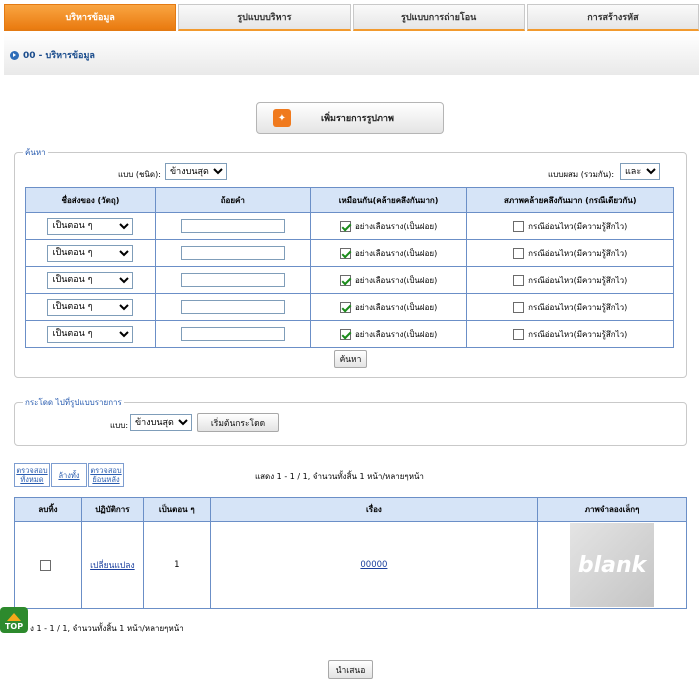 The image size is (700, 688). What do you see at coordinates (373, 565) in the screenshot?
I see `title-link: 00000` at bounding box center [373, 565].